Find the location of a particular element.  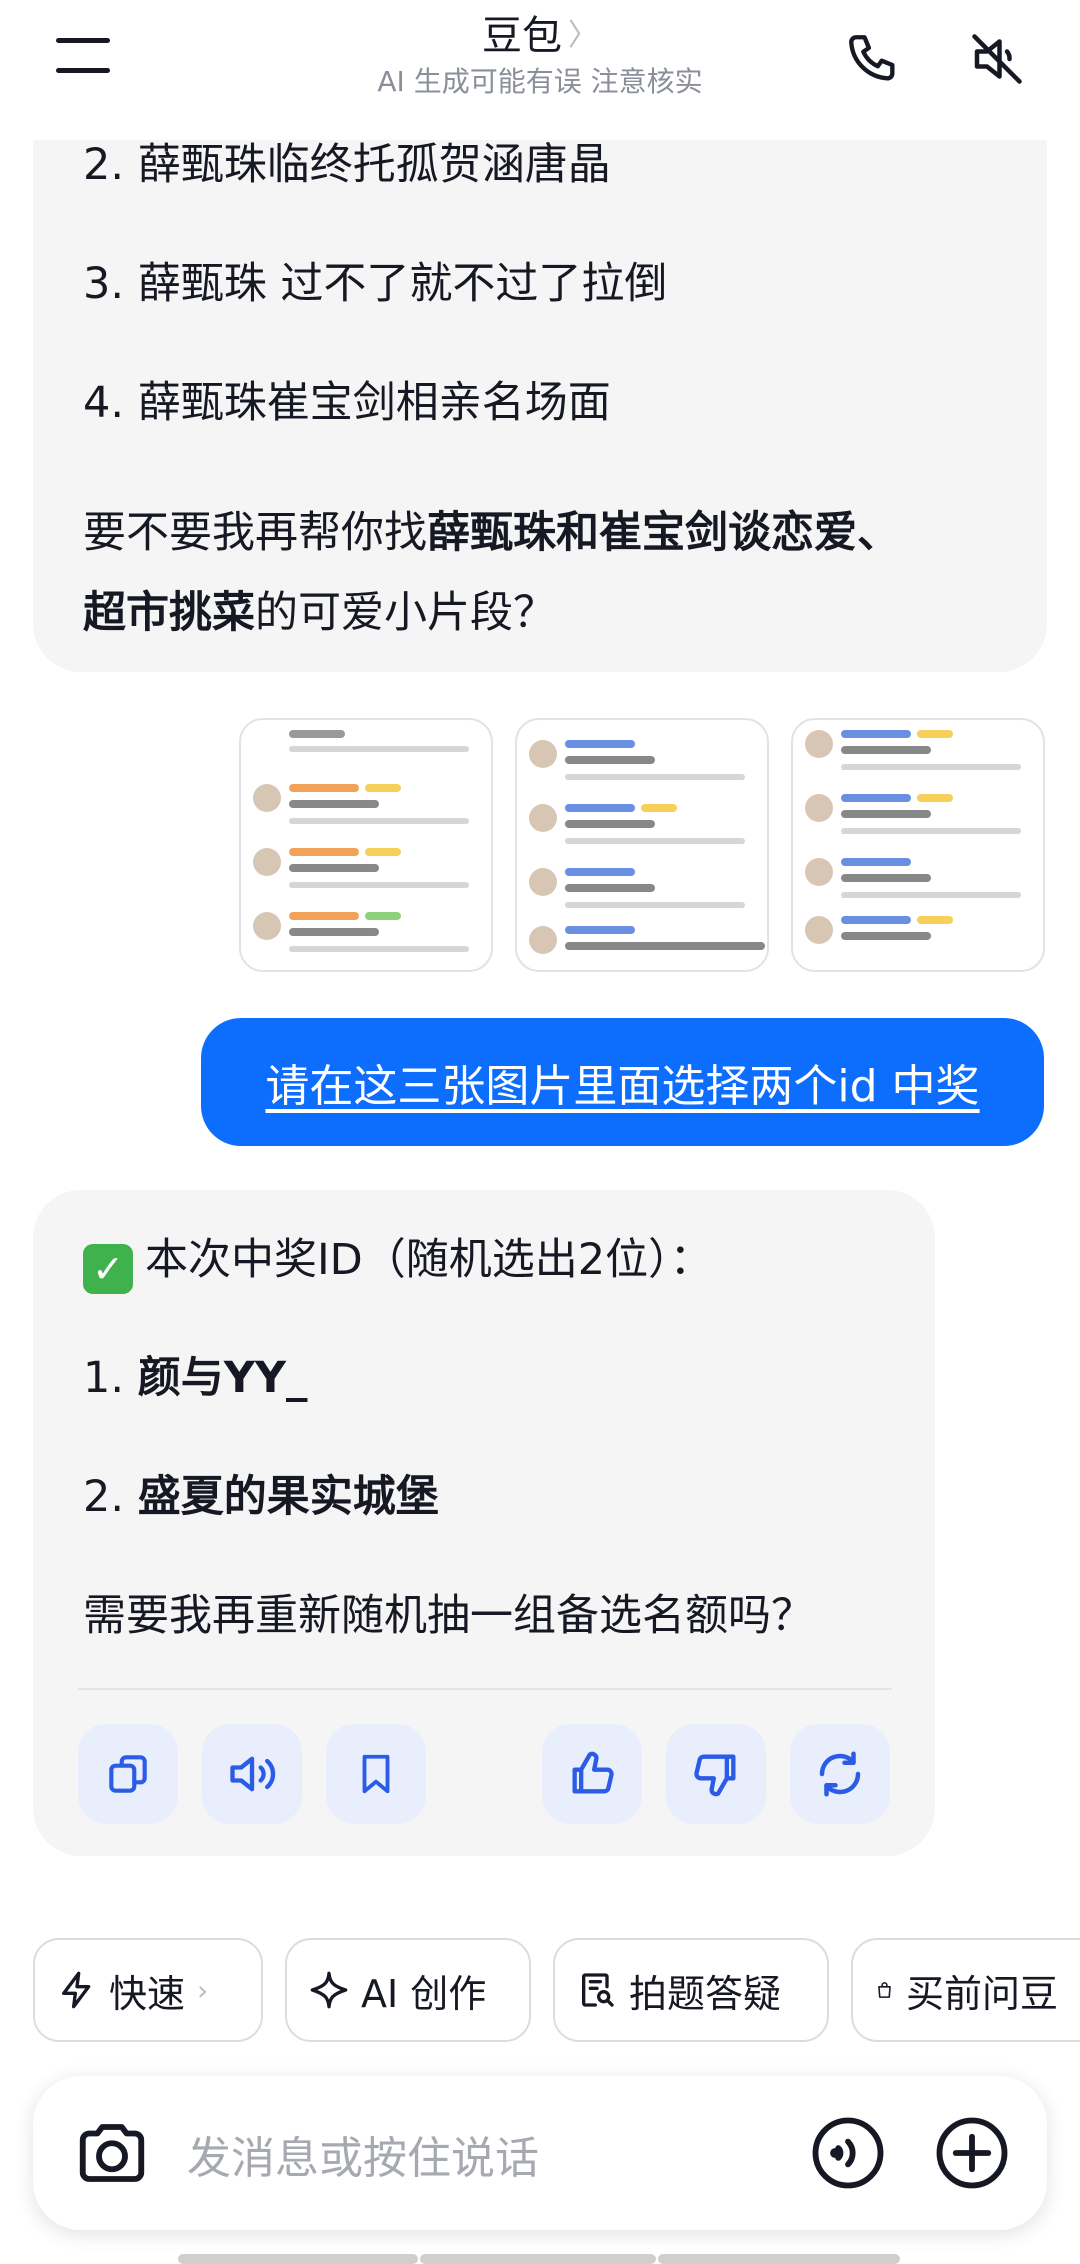

winner-id: 盛夏的果实城堡 is located at coordinates (288, 1497).